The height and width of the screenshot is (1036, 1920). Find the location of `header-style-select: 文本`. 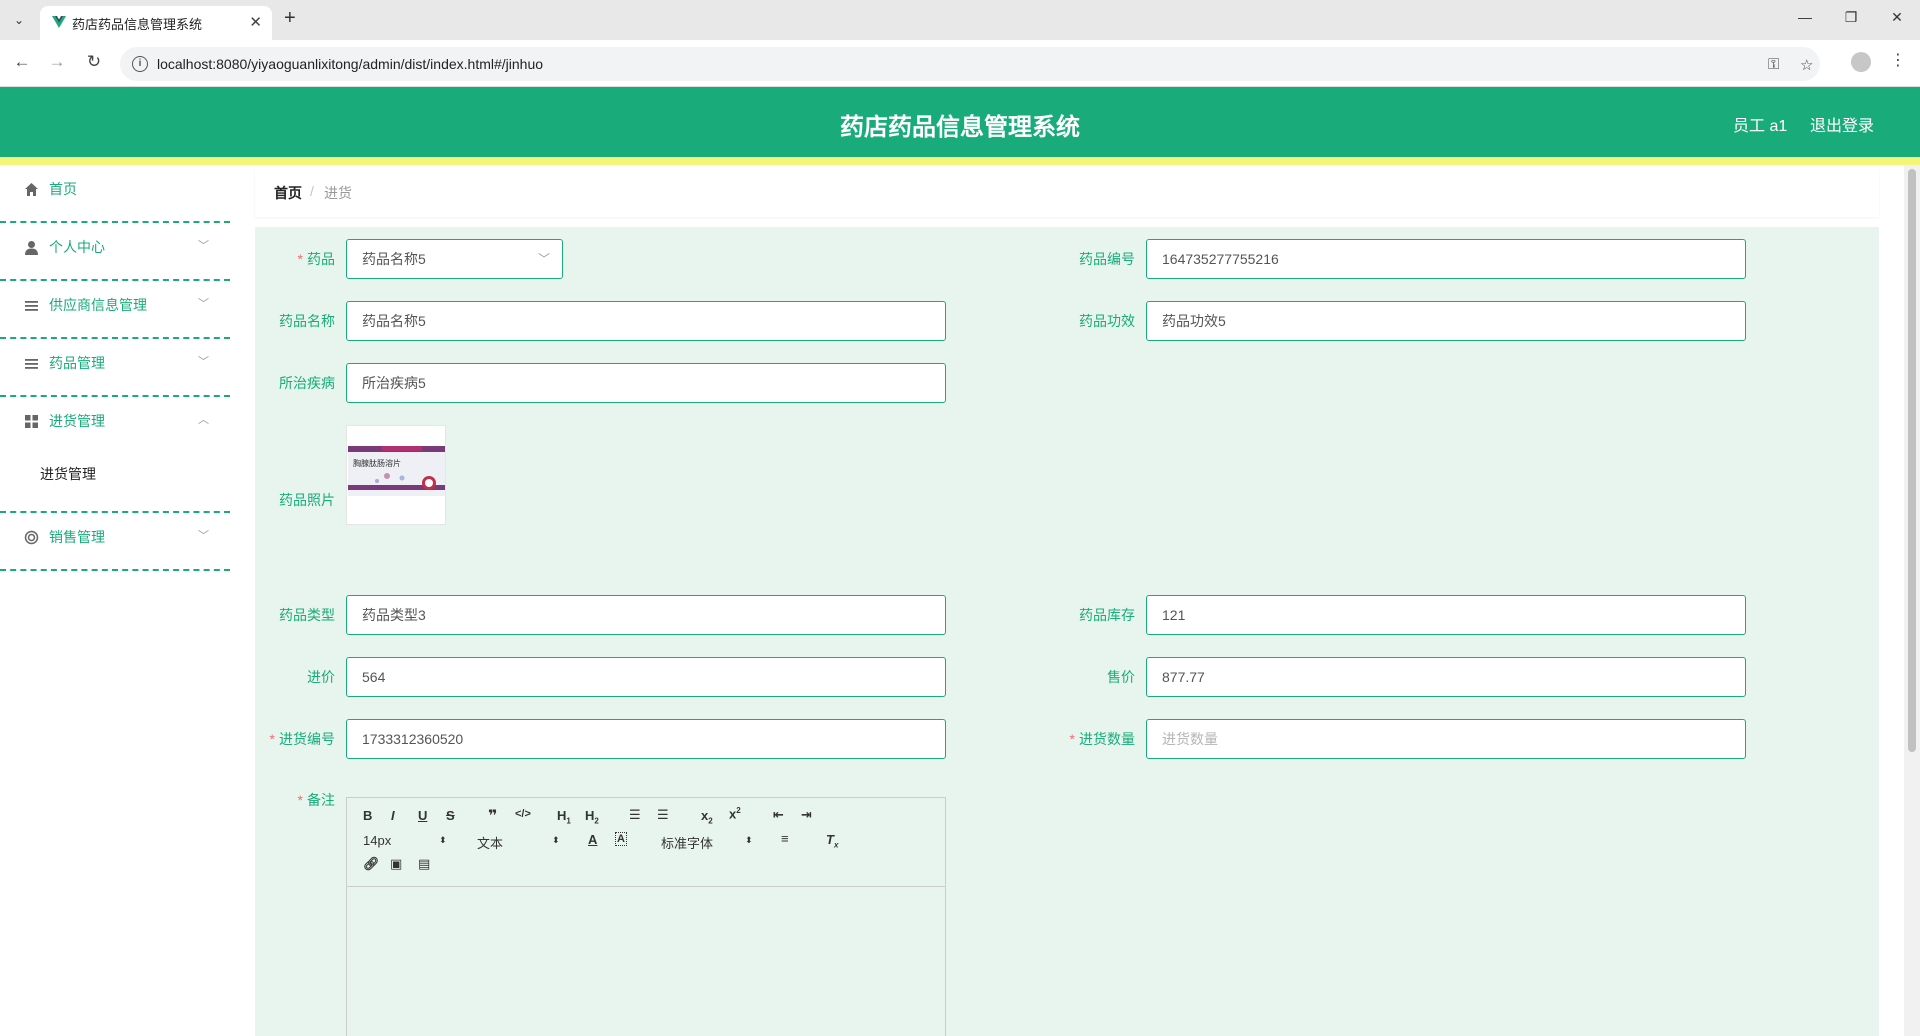

header-style-select: 文本 is located at coordinates (490, 842).